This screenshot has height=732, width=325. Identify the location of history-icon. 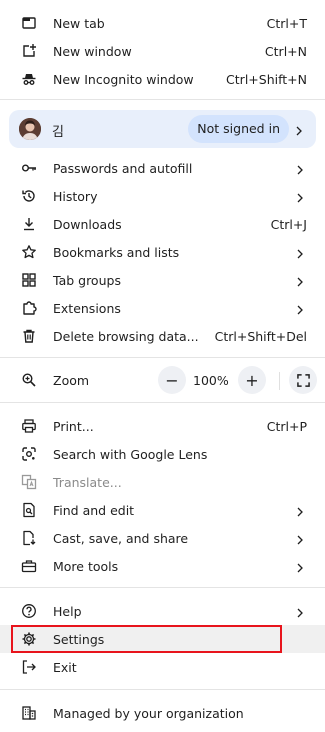
(29, 196).